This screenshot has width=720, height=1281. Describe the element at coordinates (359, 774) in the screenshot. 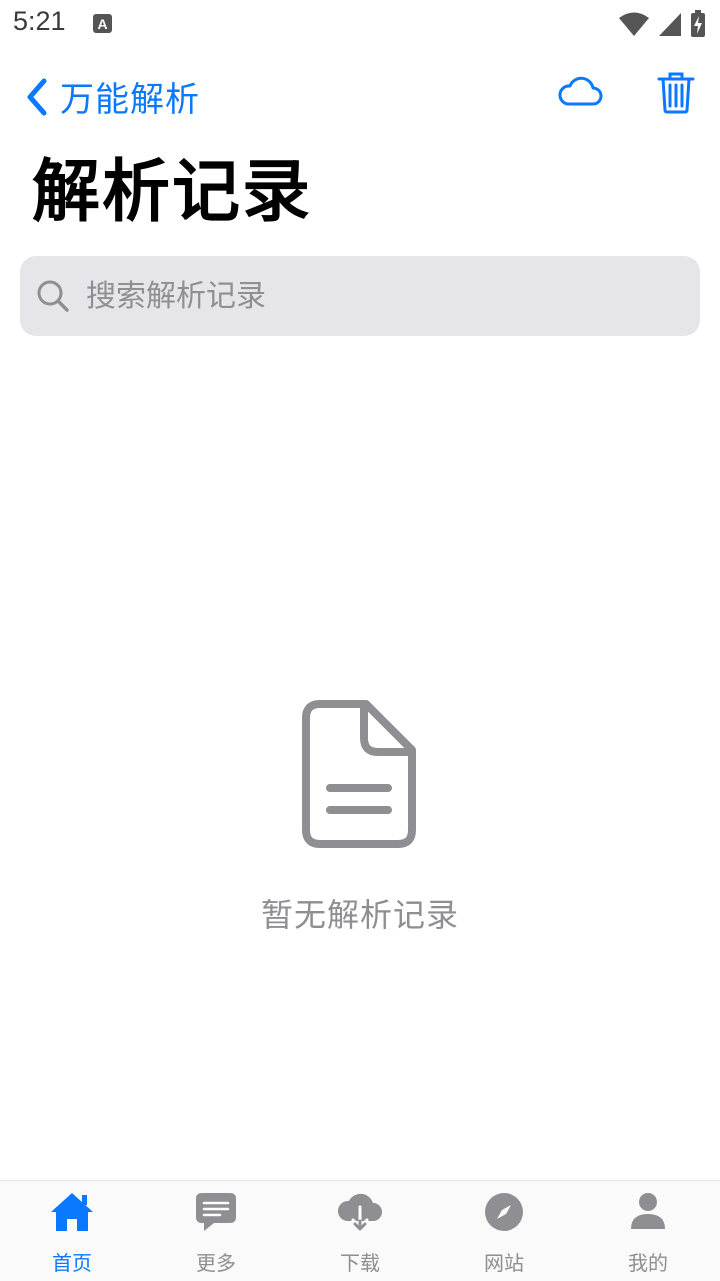

I see `document-icon` at that location.